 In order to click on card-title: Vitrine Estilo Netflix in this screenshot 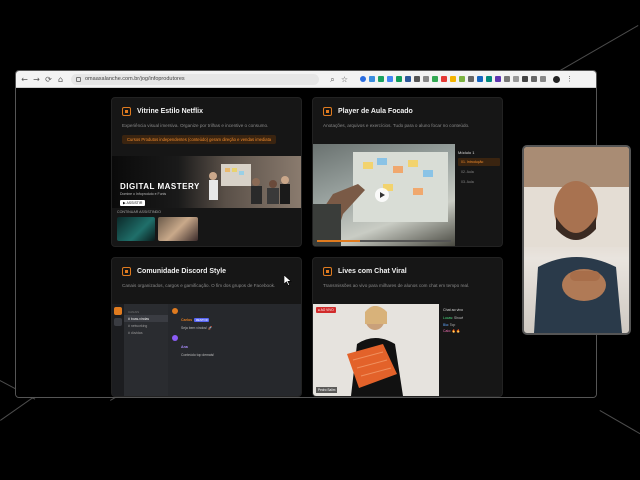, I will do `click(170, 111)`.